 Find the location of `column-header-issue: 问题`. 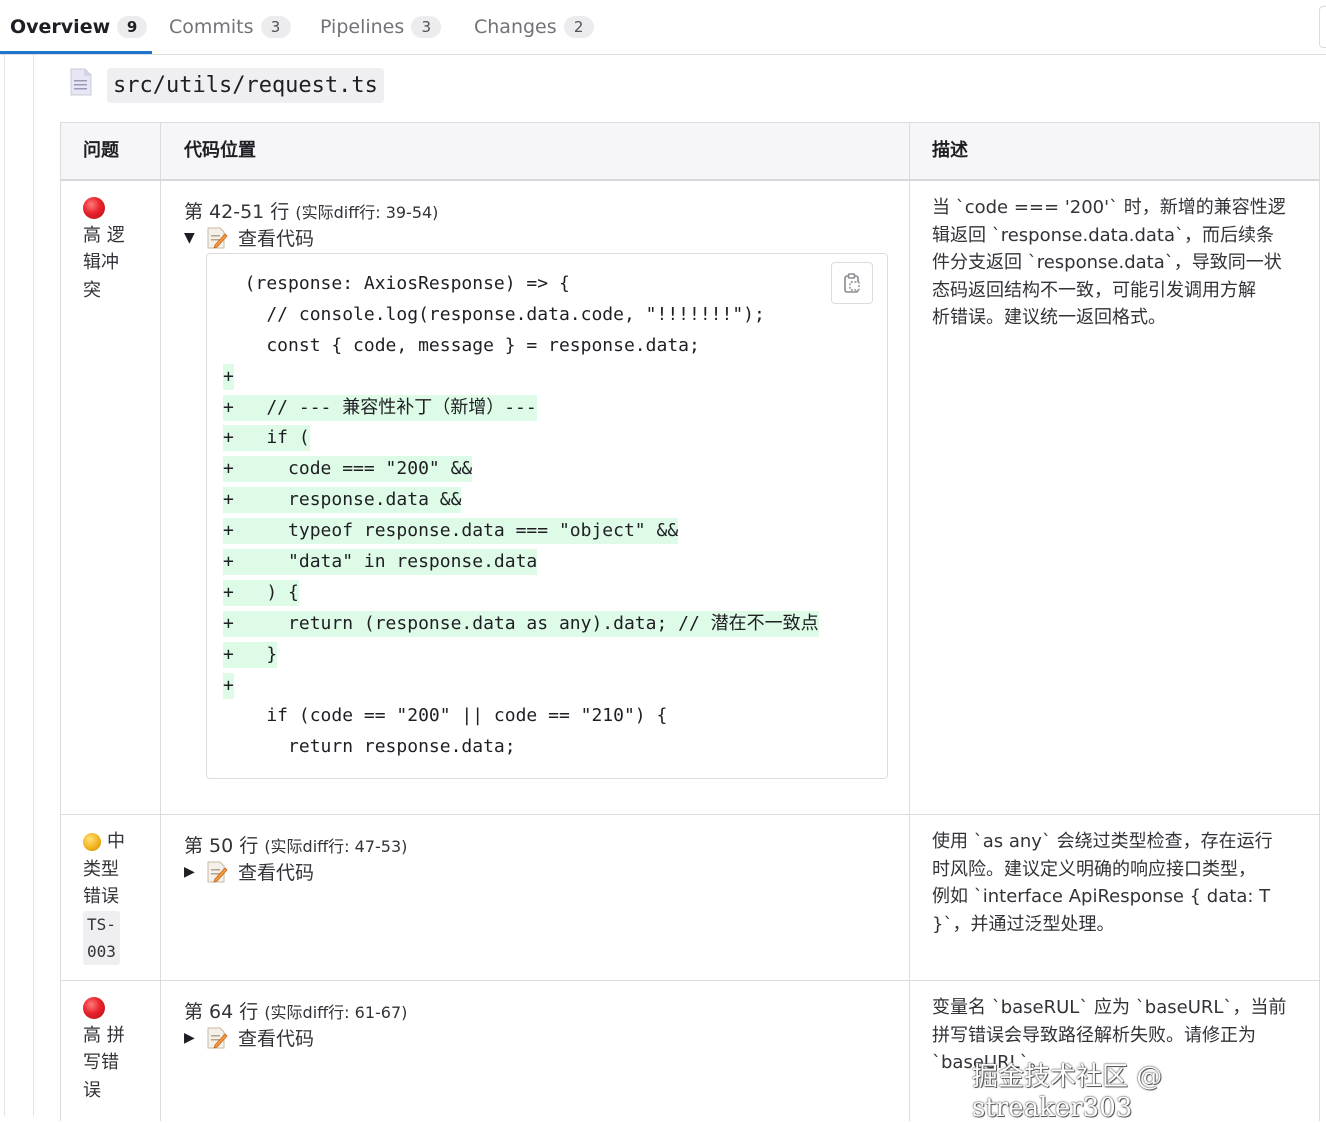

column-header-issue: 问题 is located at coordinates (101, 150).